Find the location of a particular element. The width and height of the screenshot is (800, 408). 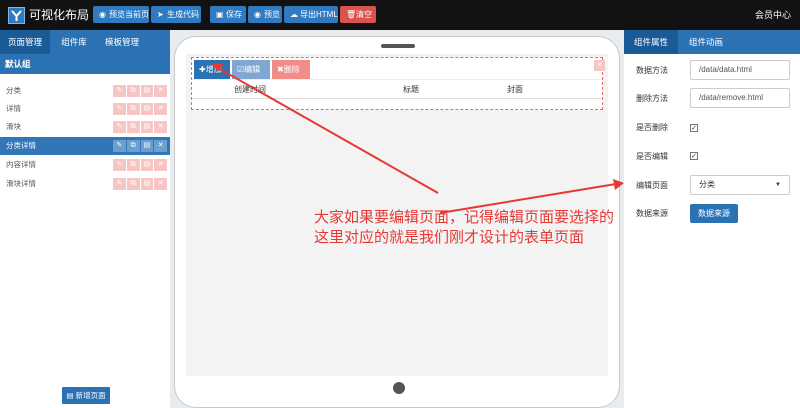

add-label: 增加 is located at coordinates (213, 69).